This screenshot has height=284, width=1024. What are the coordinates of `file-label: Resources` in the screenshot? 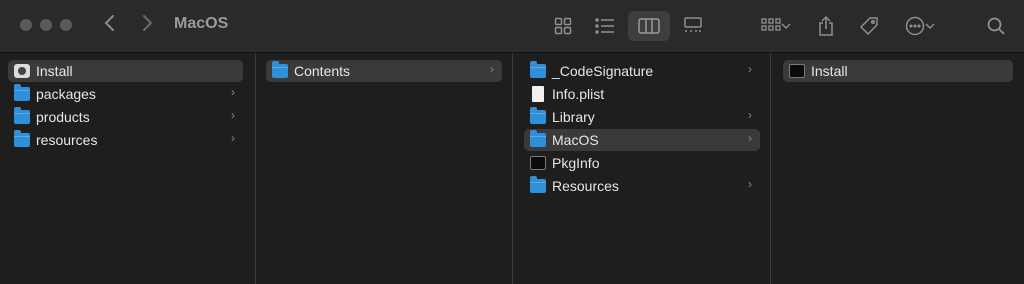 It's located at (585, 186).